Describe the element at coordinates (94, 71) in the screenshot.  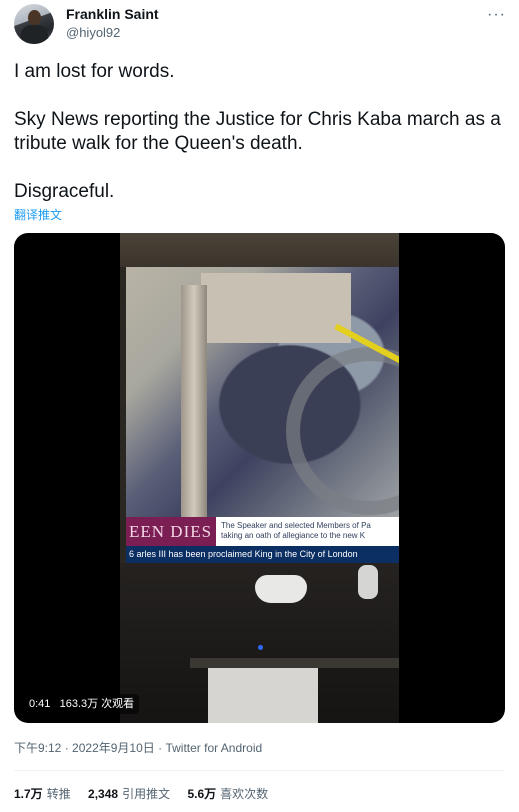
I see `tweet-paragraph: I am lost for words.` at that location.